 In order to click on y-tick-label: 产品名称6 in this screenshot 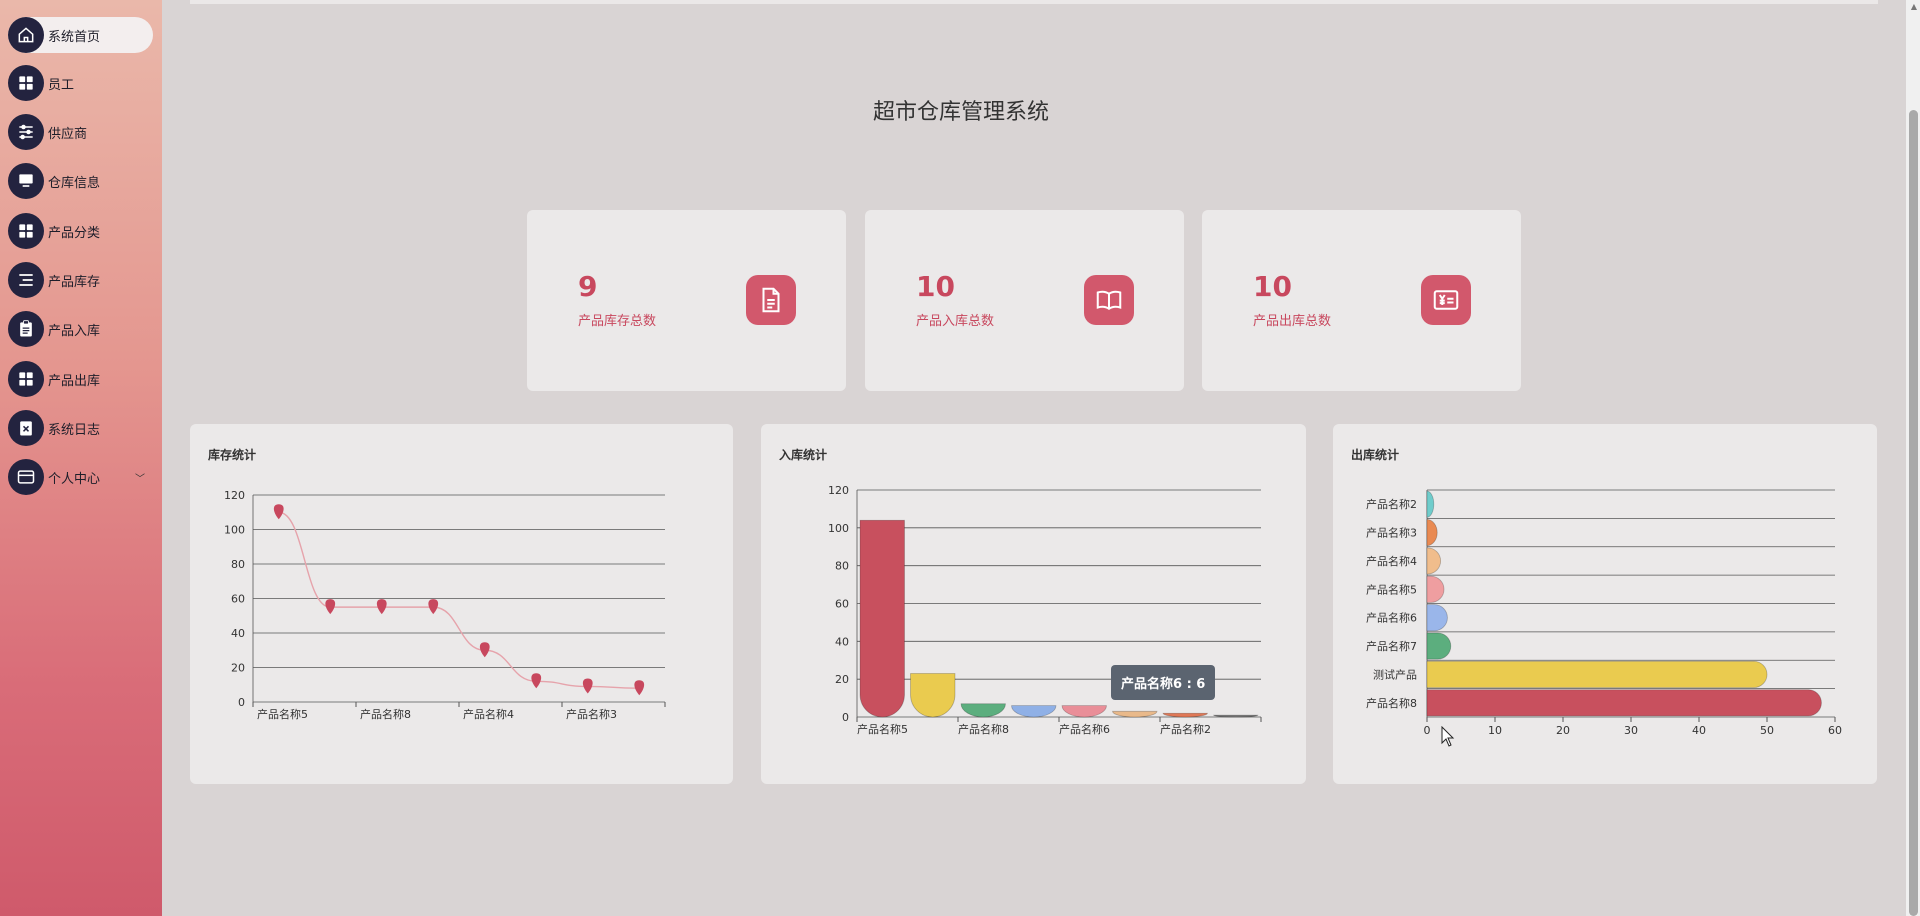, I will do `click(1391, 618)`.